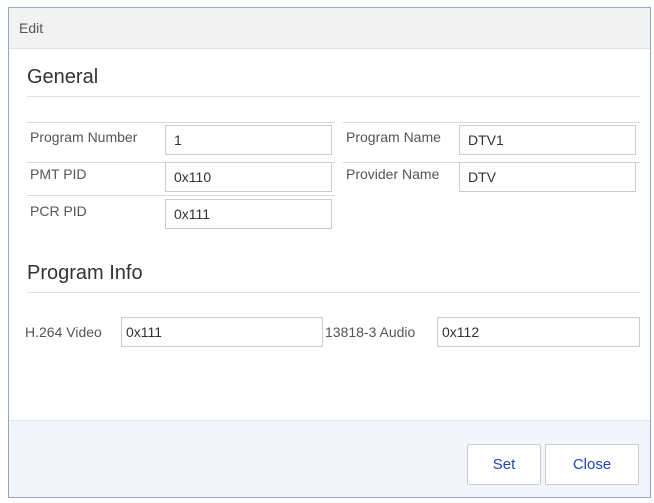 This screenshot has height=503, width=654. I want to click on audio-label: 13818-3 Audio, so click(370, 332).